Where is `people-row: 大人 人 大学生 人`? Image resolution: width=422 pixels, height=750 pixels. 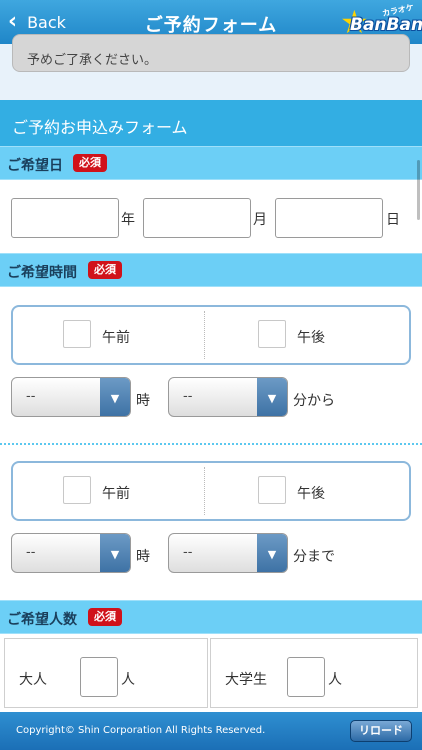
people-row: 大人 人 大学生 人 is located at coordinates (211, 673).